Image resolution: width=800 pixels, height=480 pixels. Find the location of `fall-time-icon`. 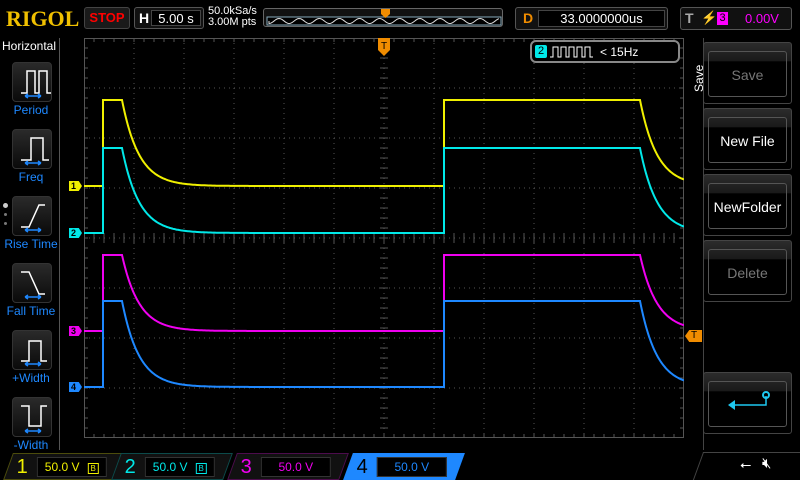

fall-time-icon is located at coordinates (33, 285).